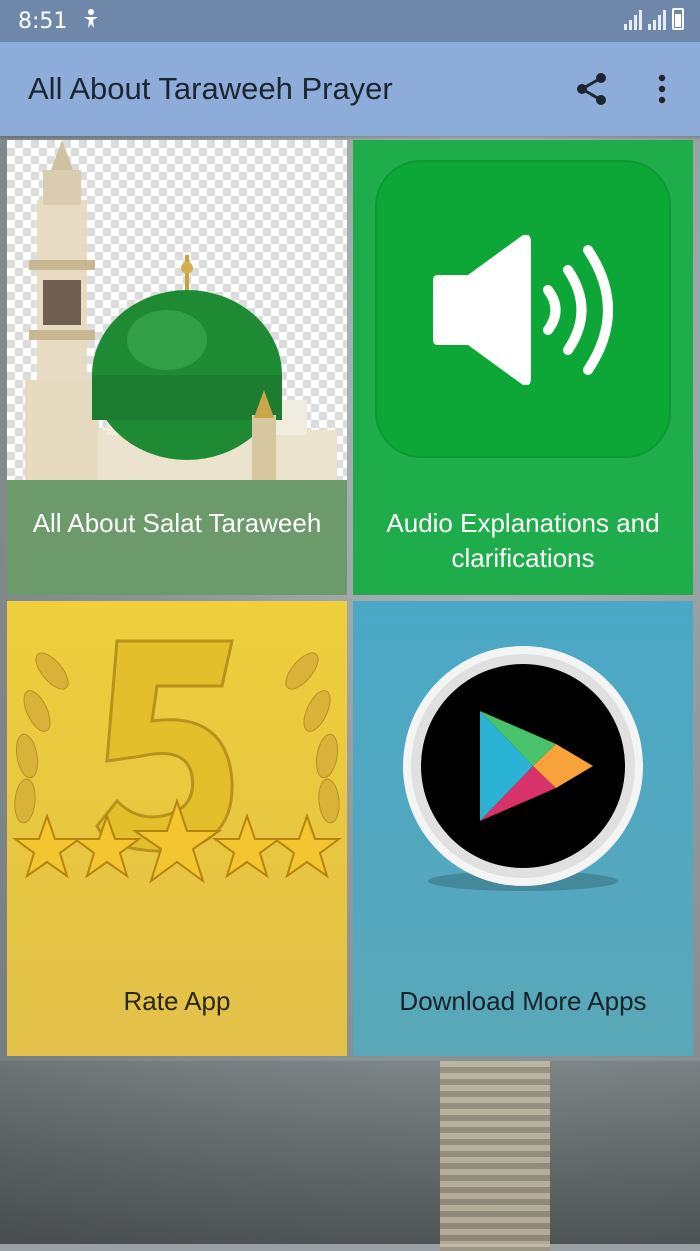  Describe the element at coordinates (592, 89) in the screenshot. I see `share-icon` at that location.